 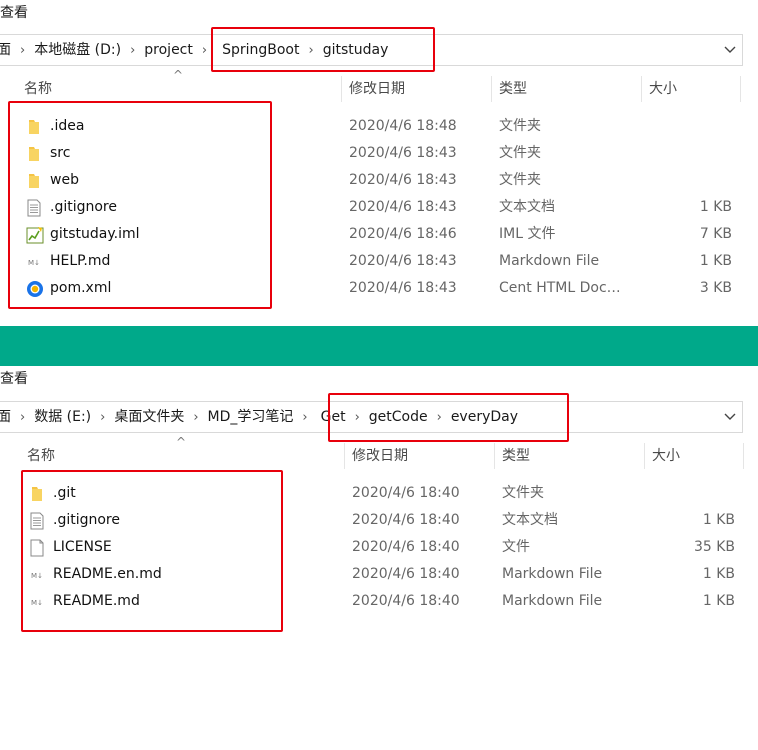 I want to click on file-size: 35 KB, so click(x=714, y=547).